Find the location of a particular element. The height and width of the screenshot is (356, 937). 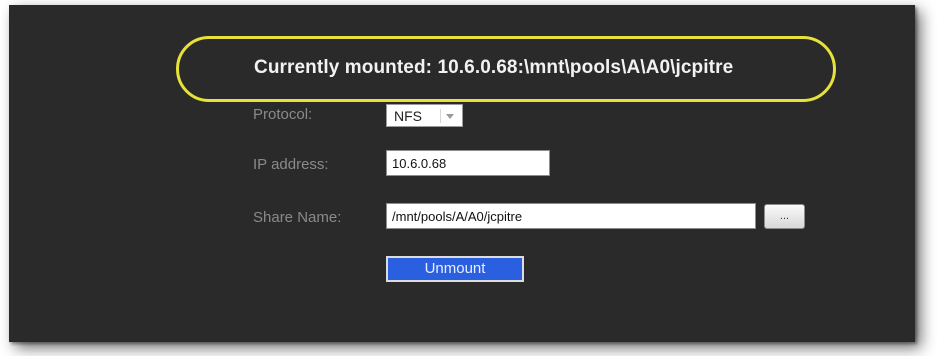

protocol-selected-value: NFS is located at coordinates (408, 116).